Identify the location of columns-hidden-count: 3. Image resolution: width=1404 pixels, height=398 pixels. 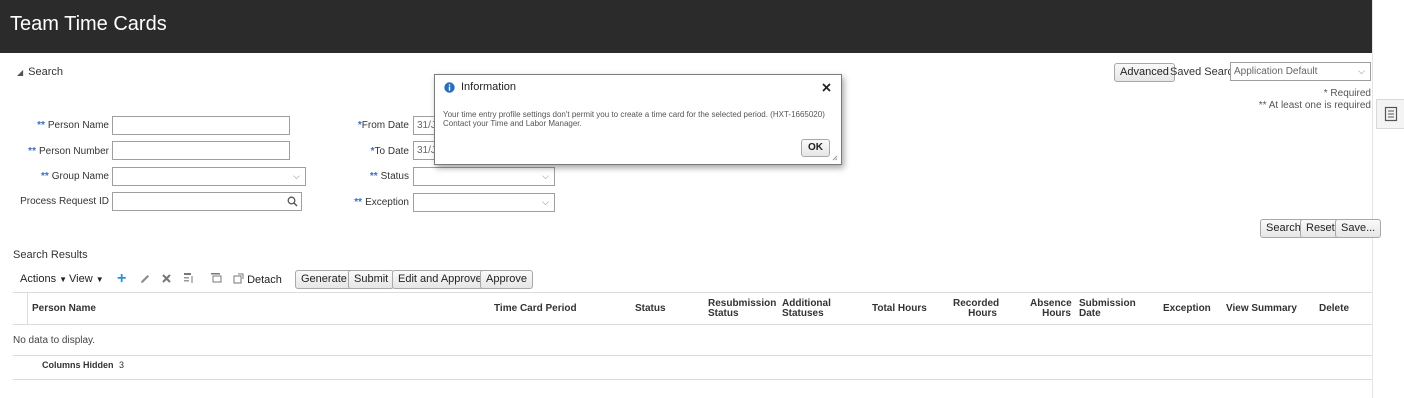
(122, 365).